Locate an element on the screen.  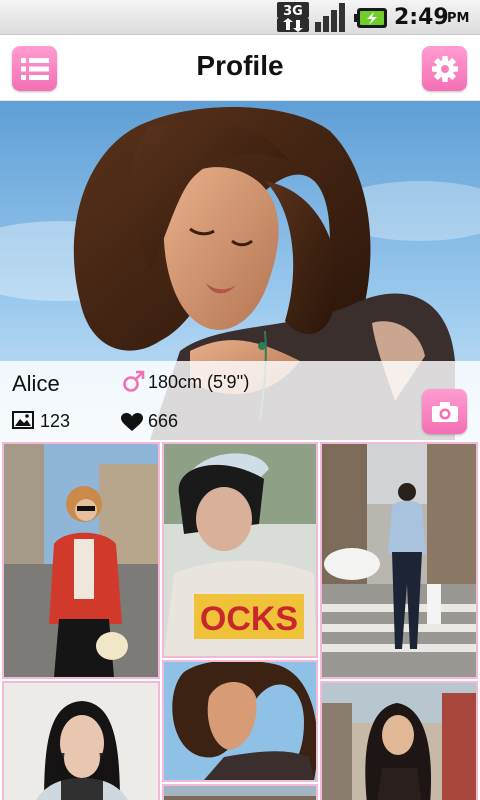
battery-icon is located at coordinates (370, 18).